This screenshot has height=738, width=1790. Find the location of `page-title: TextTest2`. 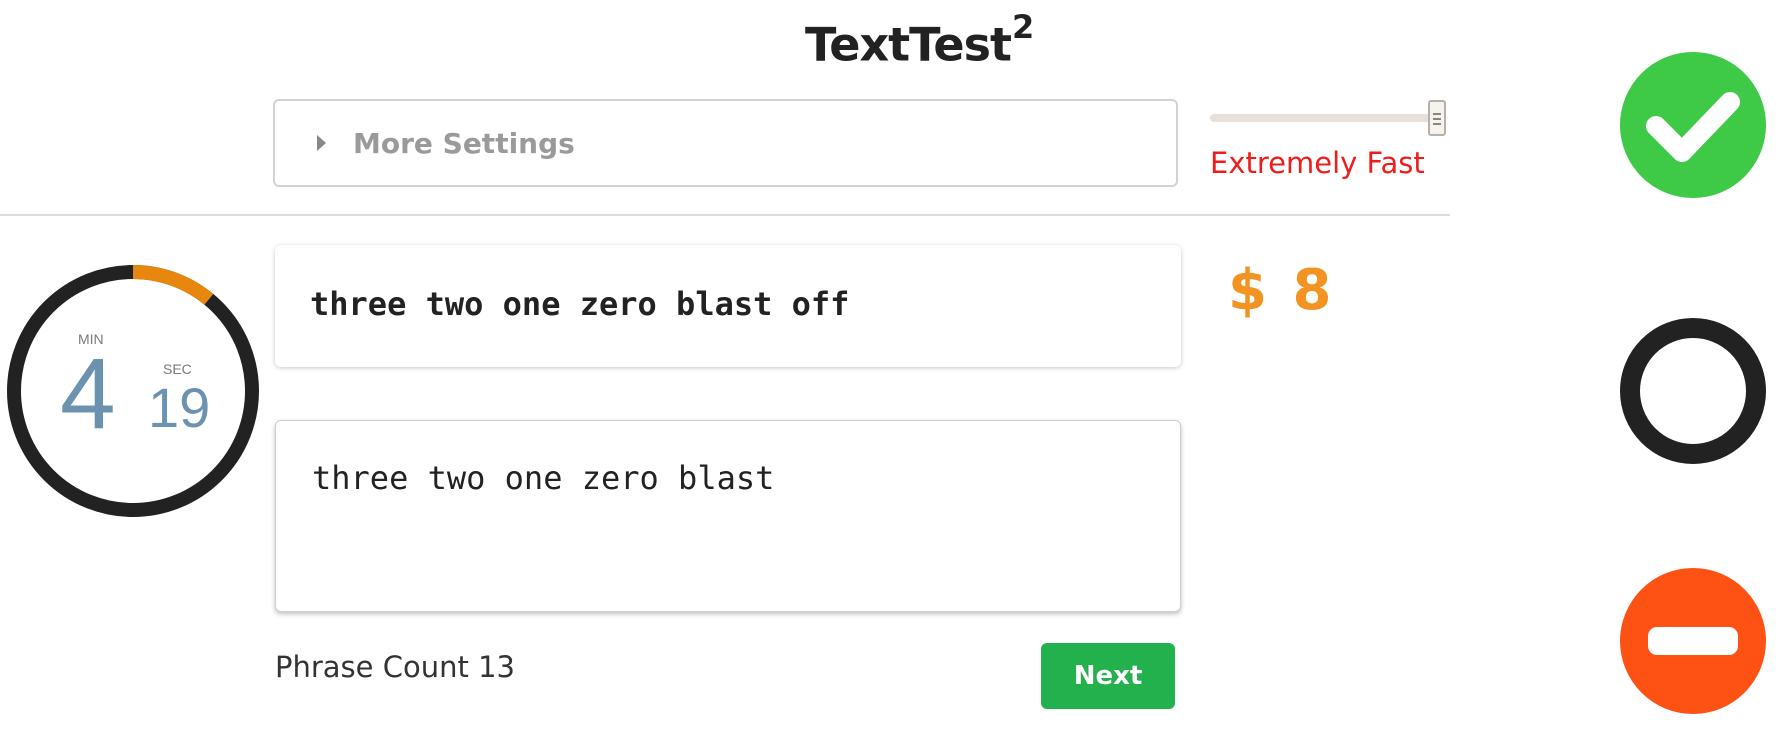

page-title: TextTest2 is located at coordinates (919, 40).